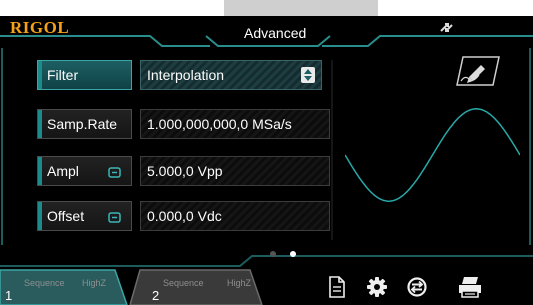 This screenshot has width=533, height=305. What do you see at coordinates (239, 283) in the screenshot?
I see `ch2-load: HighZ` at bounding box center [239, 283].